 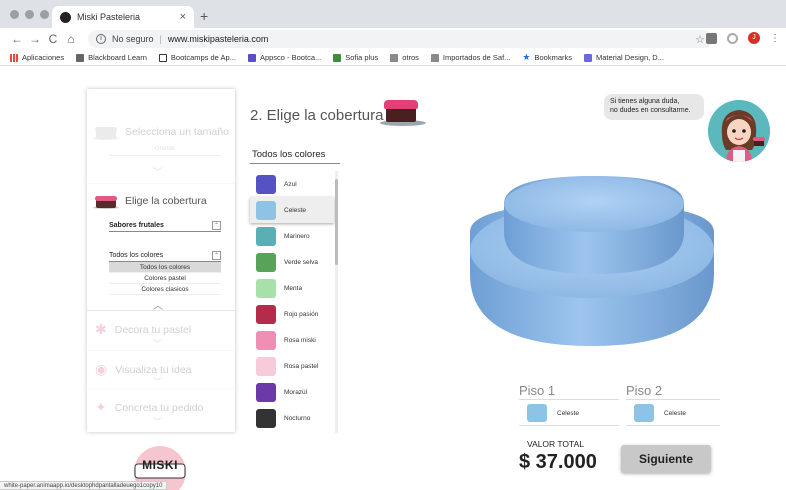 What do you see at coordinates (71, 39) in the screenshot?
I see `home-icon: ⌂` at bounding box center [71, 39].